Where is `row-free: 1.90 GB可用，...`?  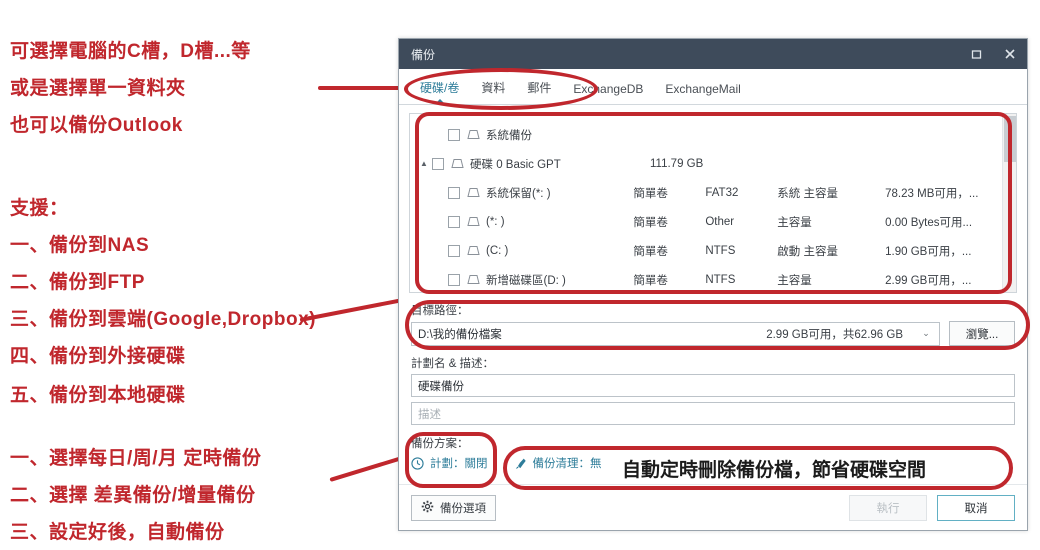
row-free: 1.90 GB可用，... is located at coordinates (928, 251).